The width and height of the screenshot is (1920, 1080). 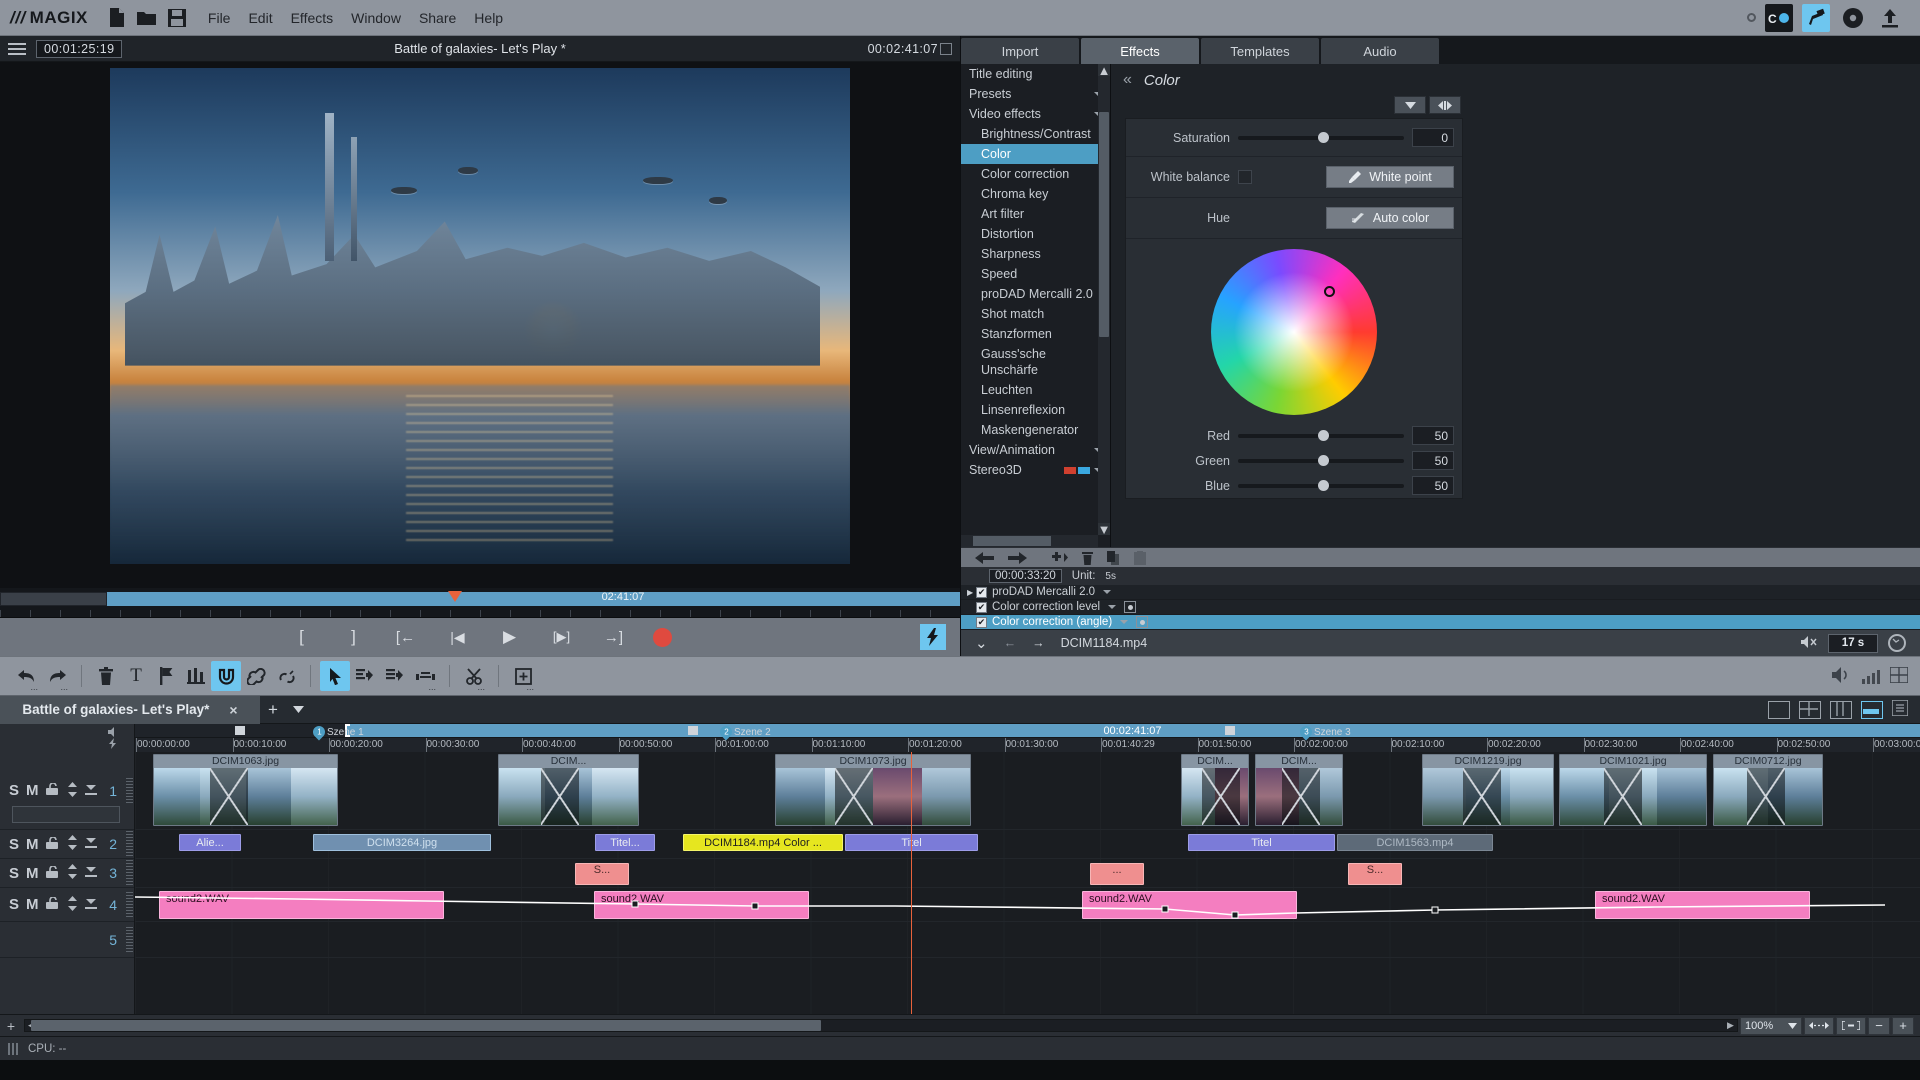 What do you see at coordinates (302, 637) in the screenshot?
I see `mark-in-button: [` at bounding box center [302, 637].